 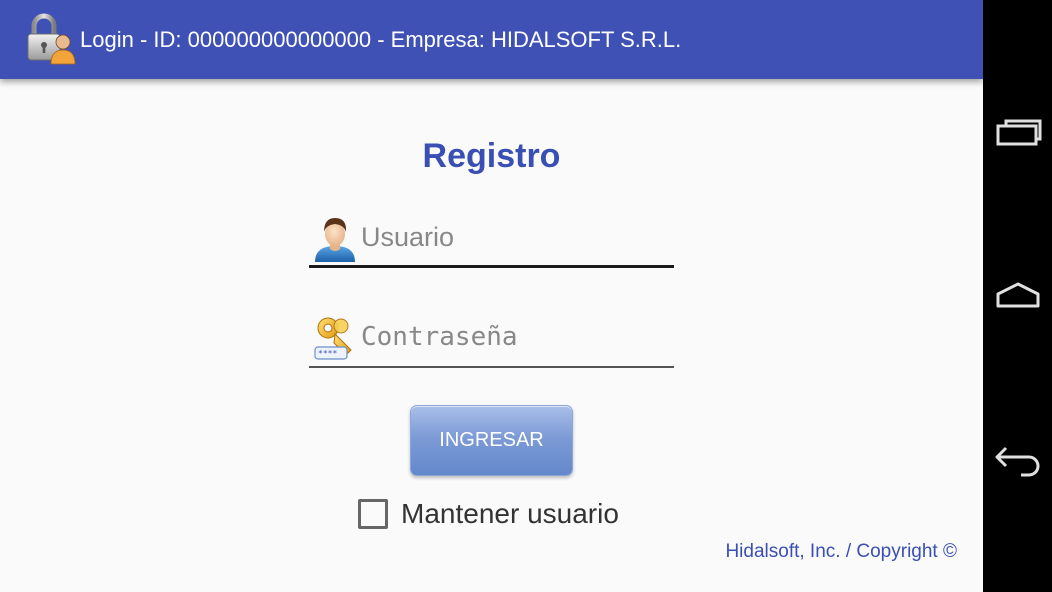 What do you see at coordinates (491, 440) in the screenshot?
I see `login-button: INGRESAR` at bounding box center [491, 440].